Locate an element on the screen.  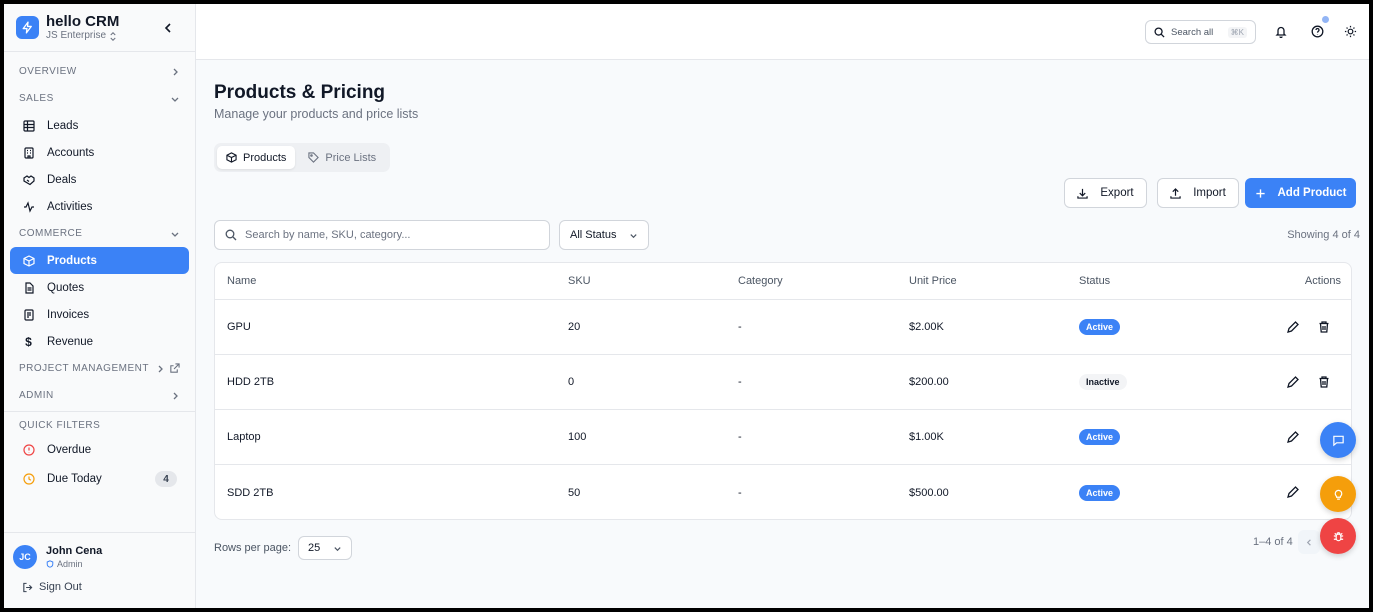
pagination-range: 1–4 of 4 is located at coordinates (1273, 542).